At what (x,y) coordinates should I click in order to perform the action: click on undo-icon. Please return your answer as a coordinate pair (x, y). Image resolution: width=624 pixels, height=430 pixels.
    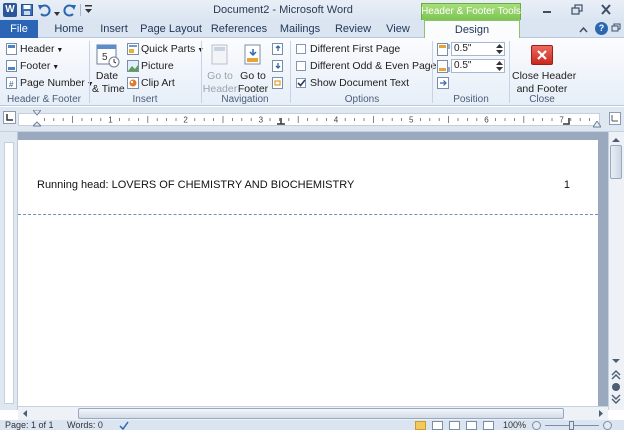
    Looking at the image, I should click on (45, 10).